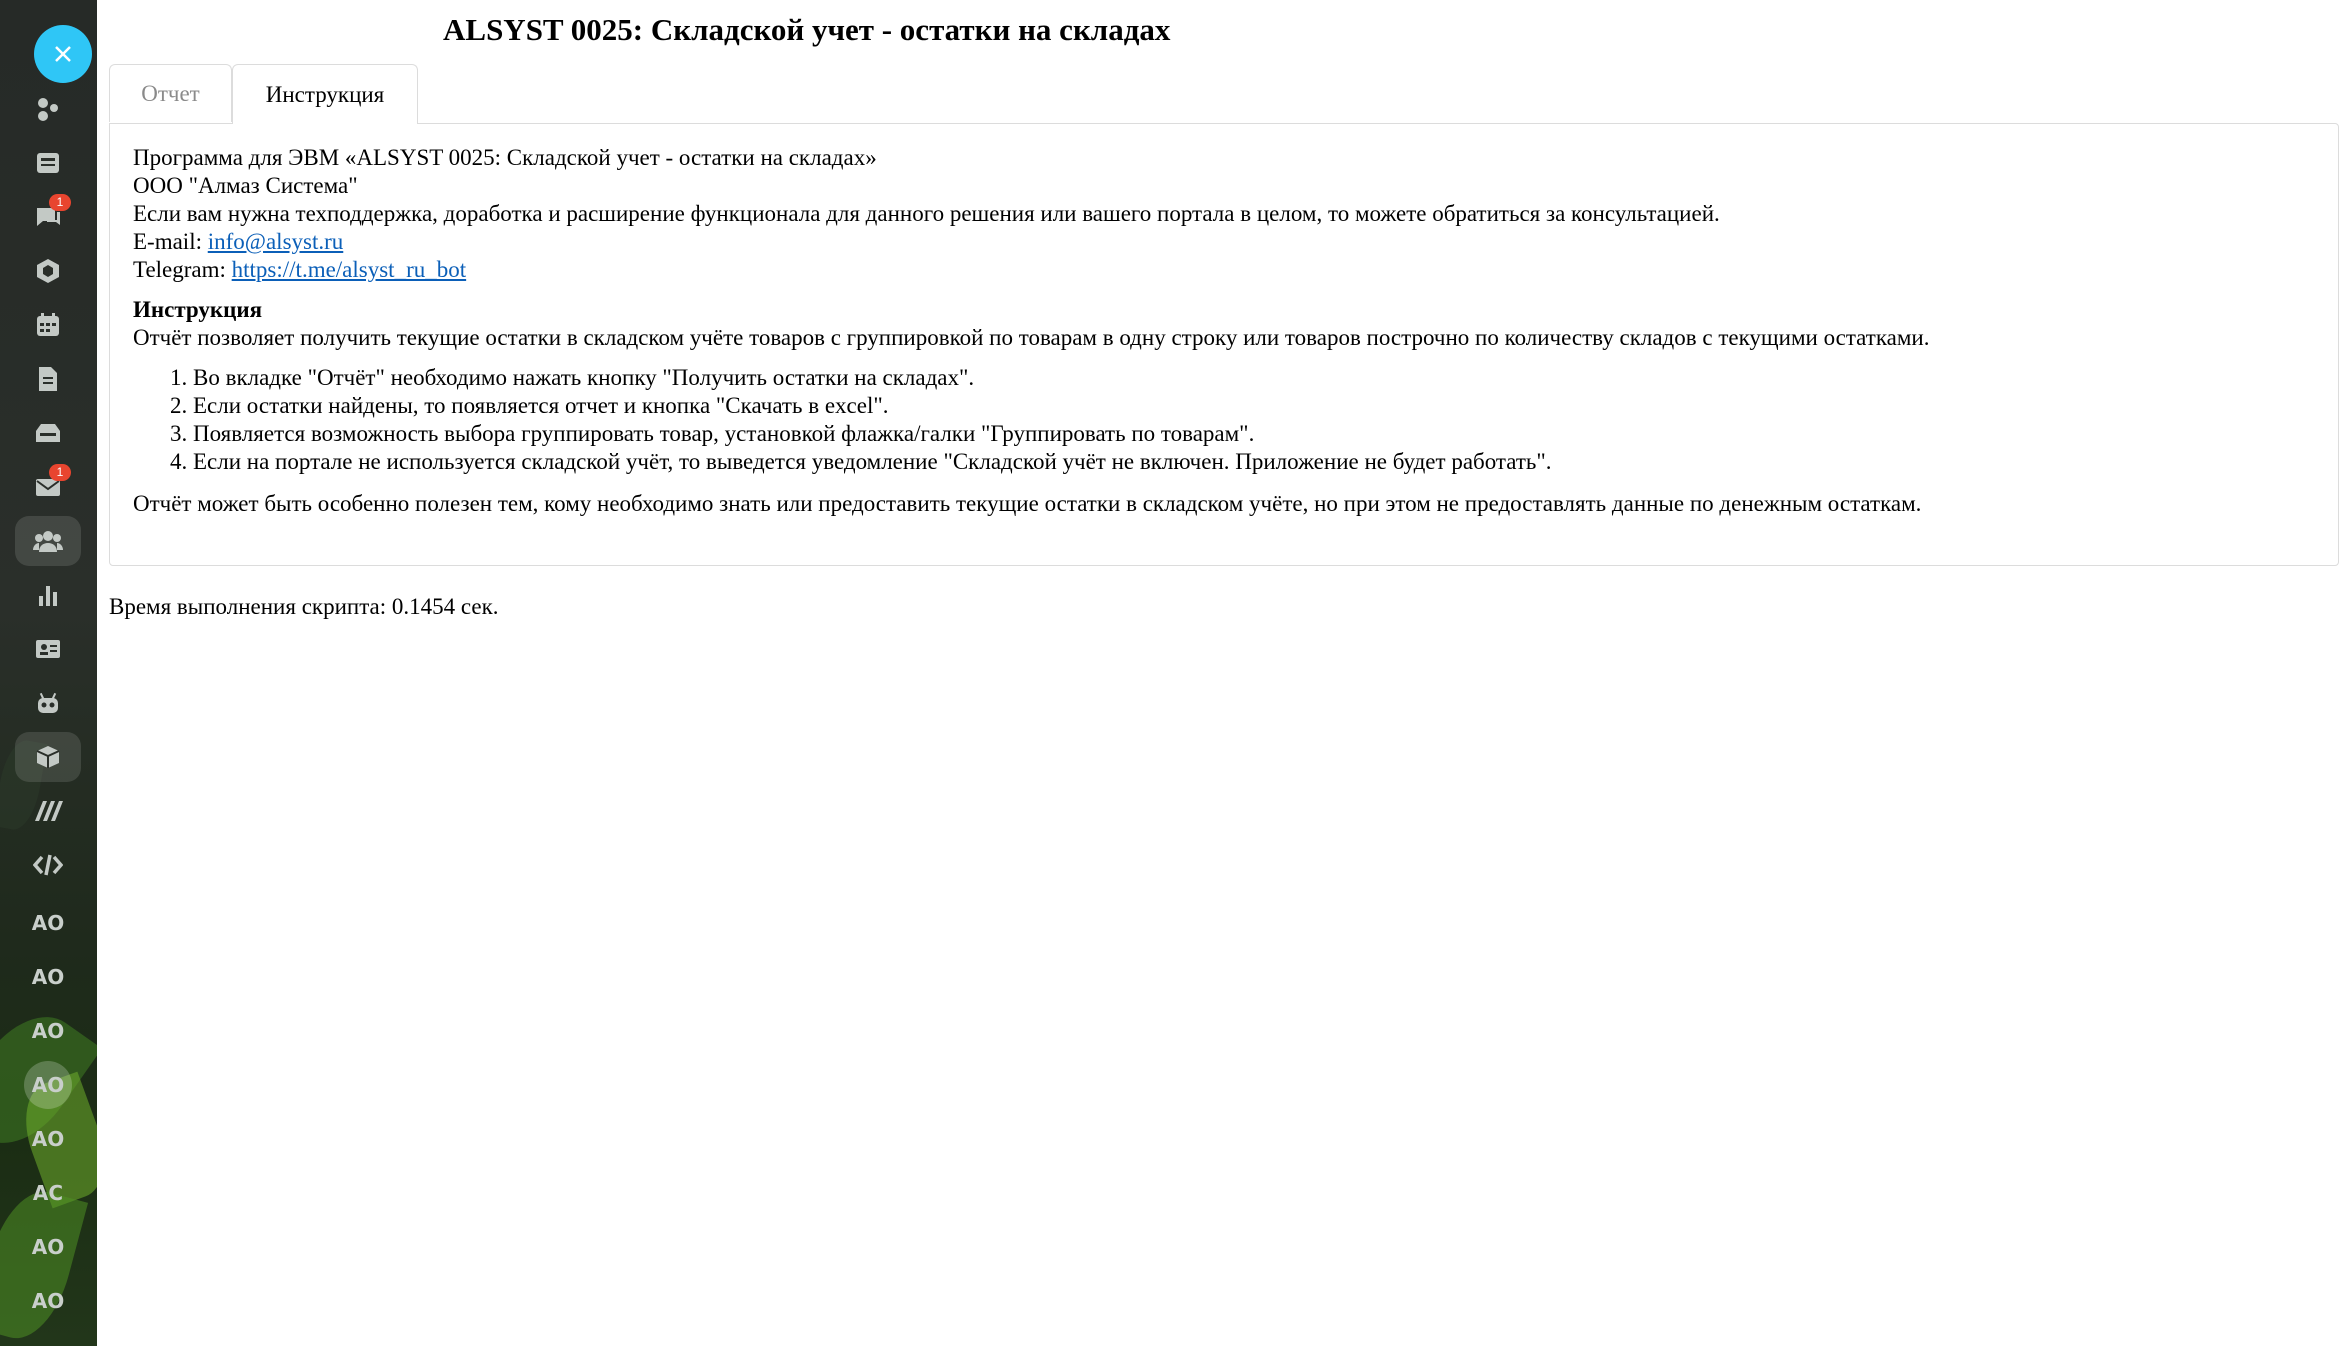 The width and height of the screenshot is (2345, 1346). What do you see at coordinates (245, 185) in the screenshot?
I see `company-name: ООО "Алмаз Система"` at bounding box center [245, 185].